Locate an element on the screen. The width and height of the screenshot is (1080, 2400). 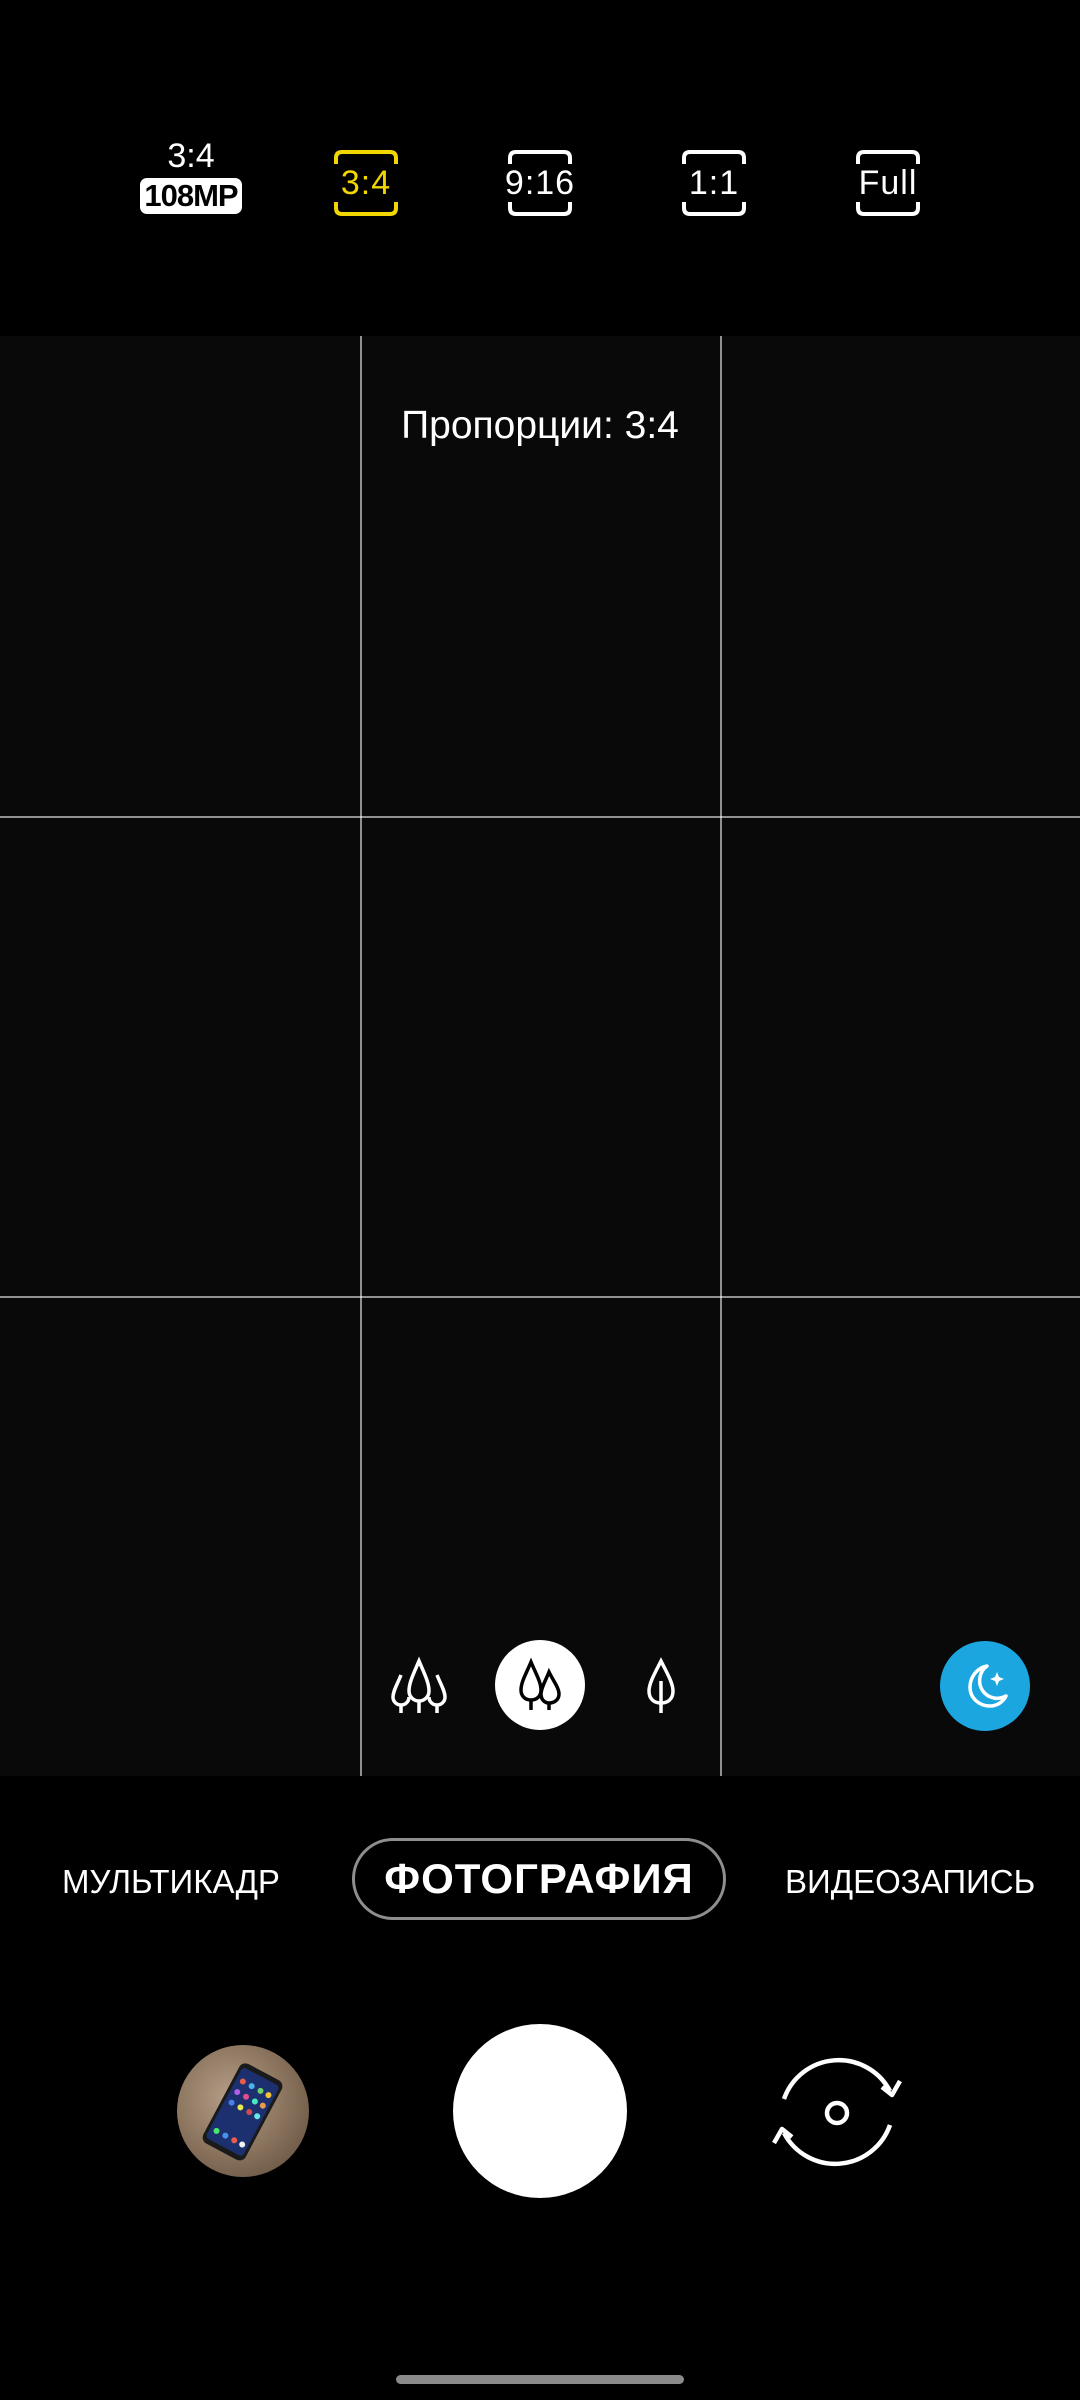
gallery-thumbnail is located at coordinates (243, 2111).